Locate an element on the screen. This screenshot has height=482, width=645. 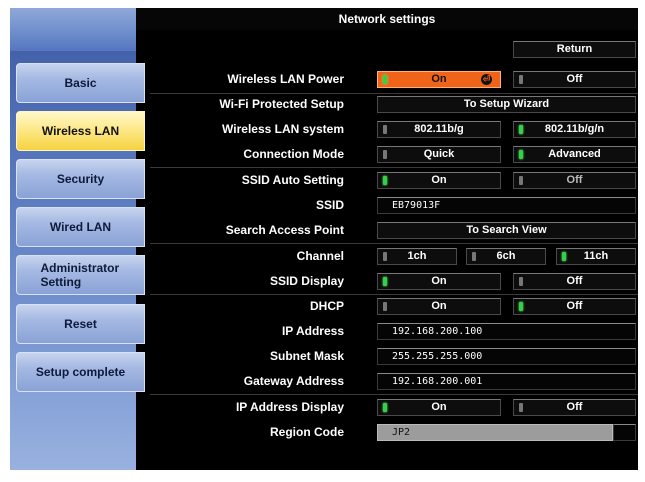
subnet-mask-field: 255.255.255.000 is located at coordinates (506, 356).